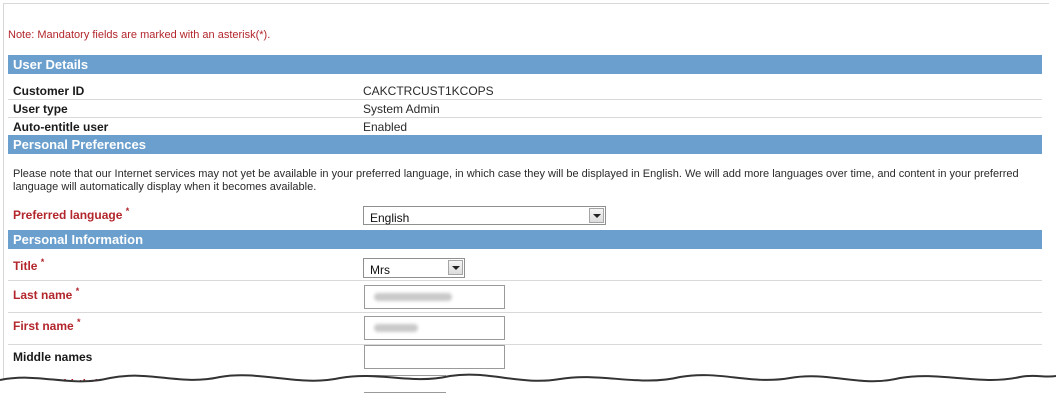 The height and width of the screenshot is (393, 1056). I want to click on first-name-row: First name *, so click(525, 329).